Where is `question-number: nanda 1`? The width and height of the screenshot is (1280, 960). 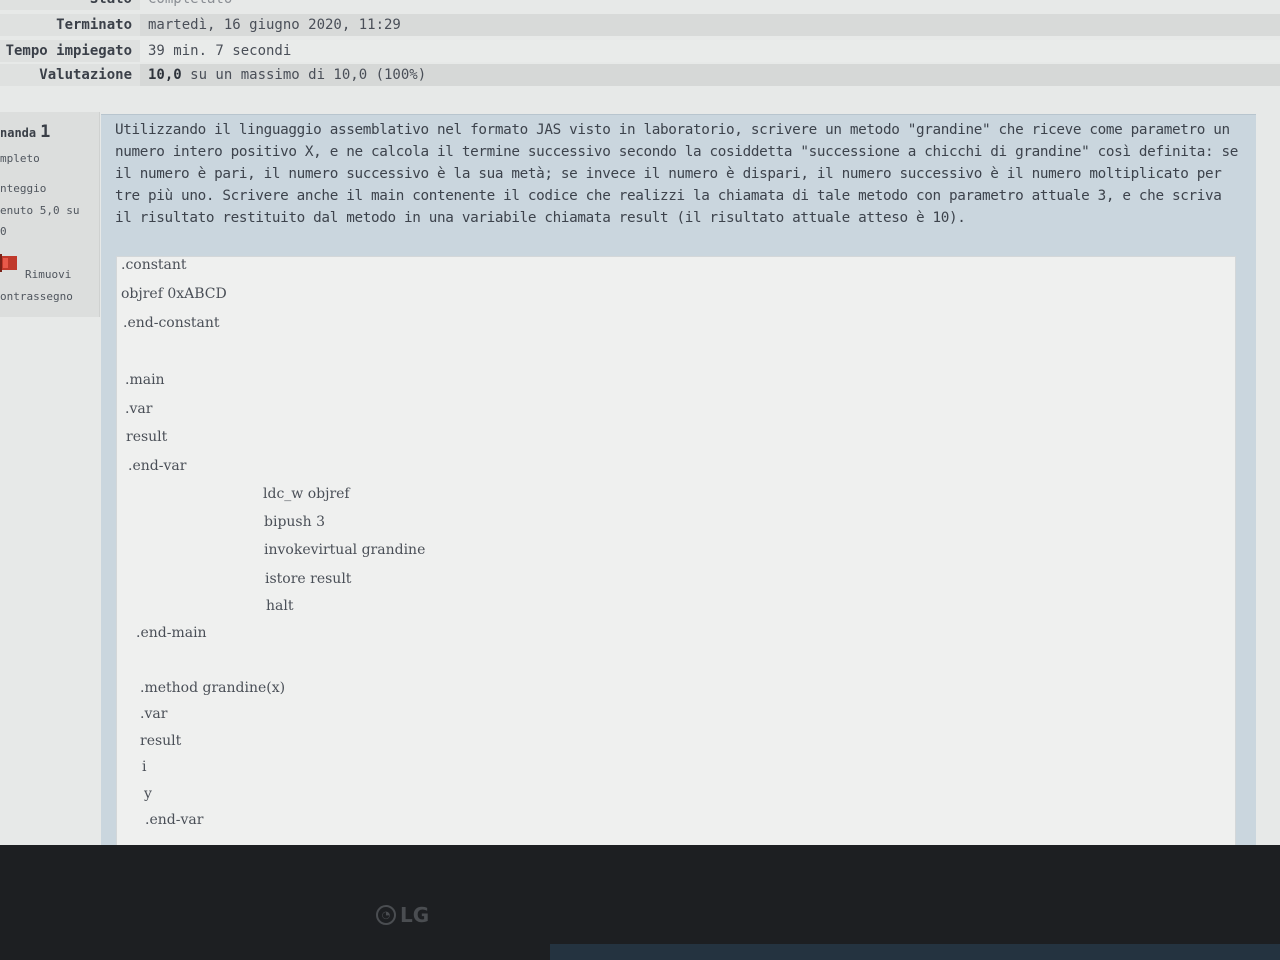
question-number: nanda 1 is located at coordinates (25, 132).